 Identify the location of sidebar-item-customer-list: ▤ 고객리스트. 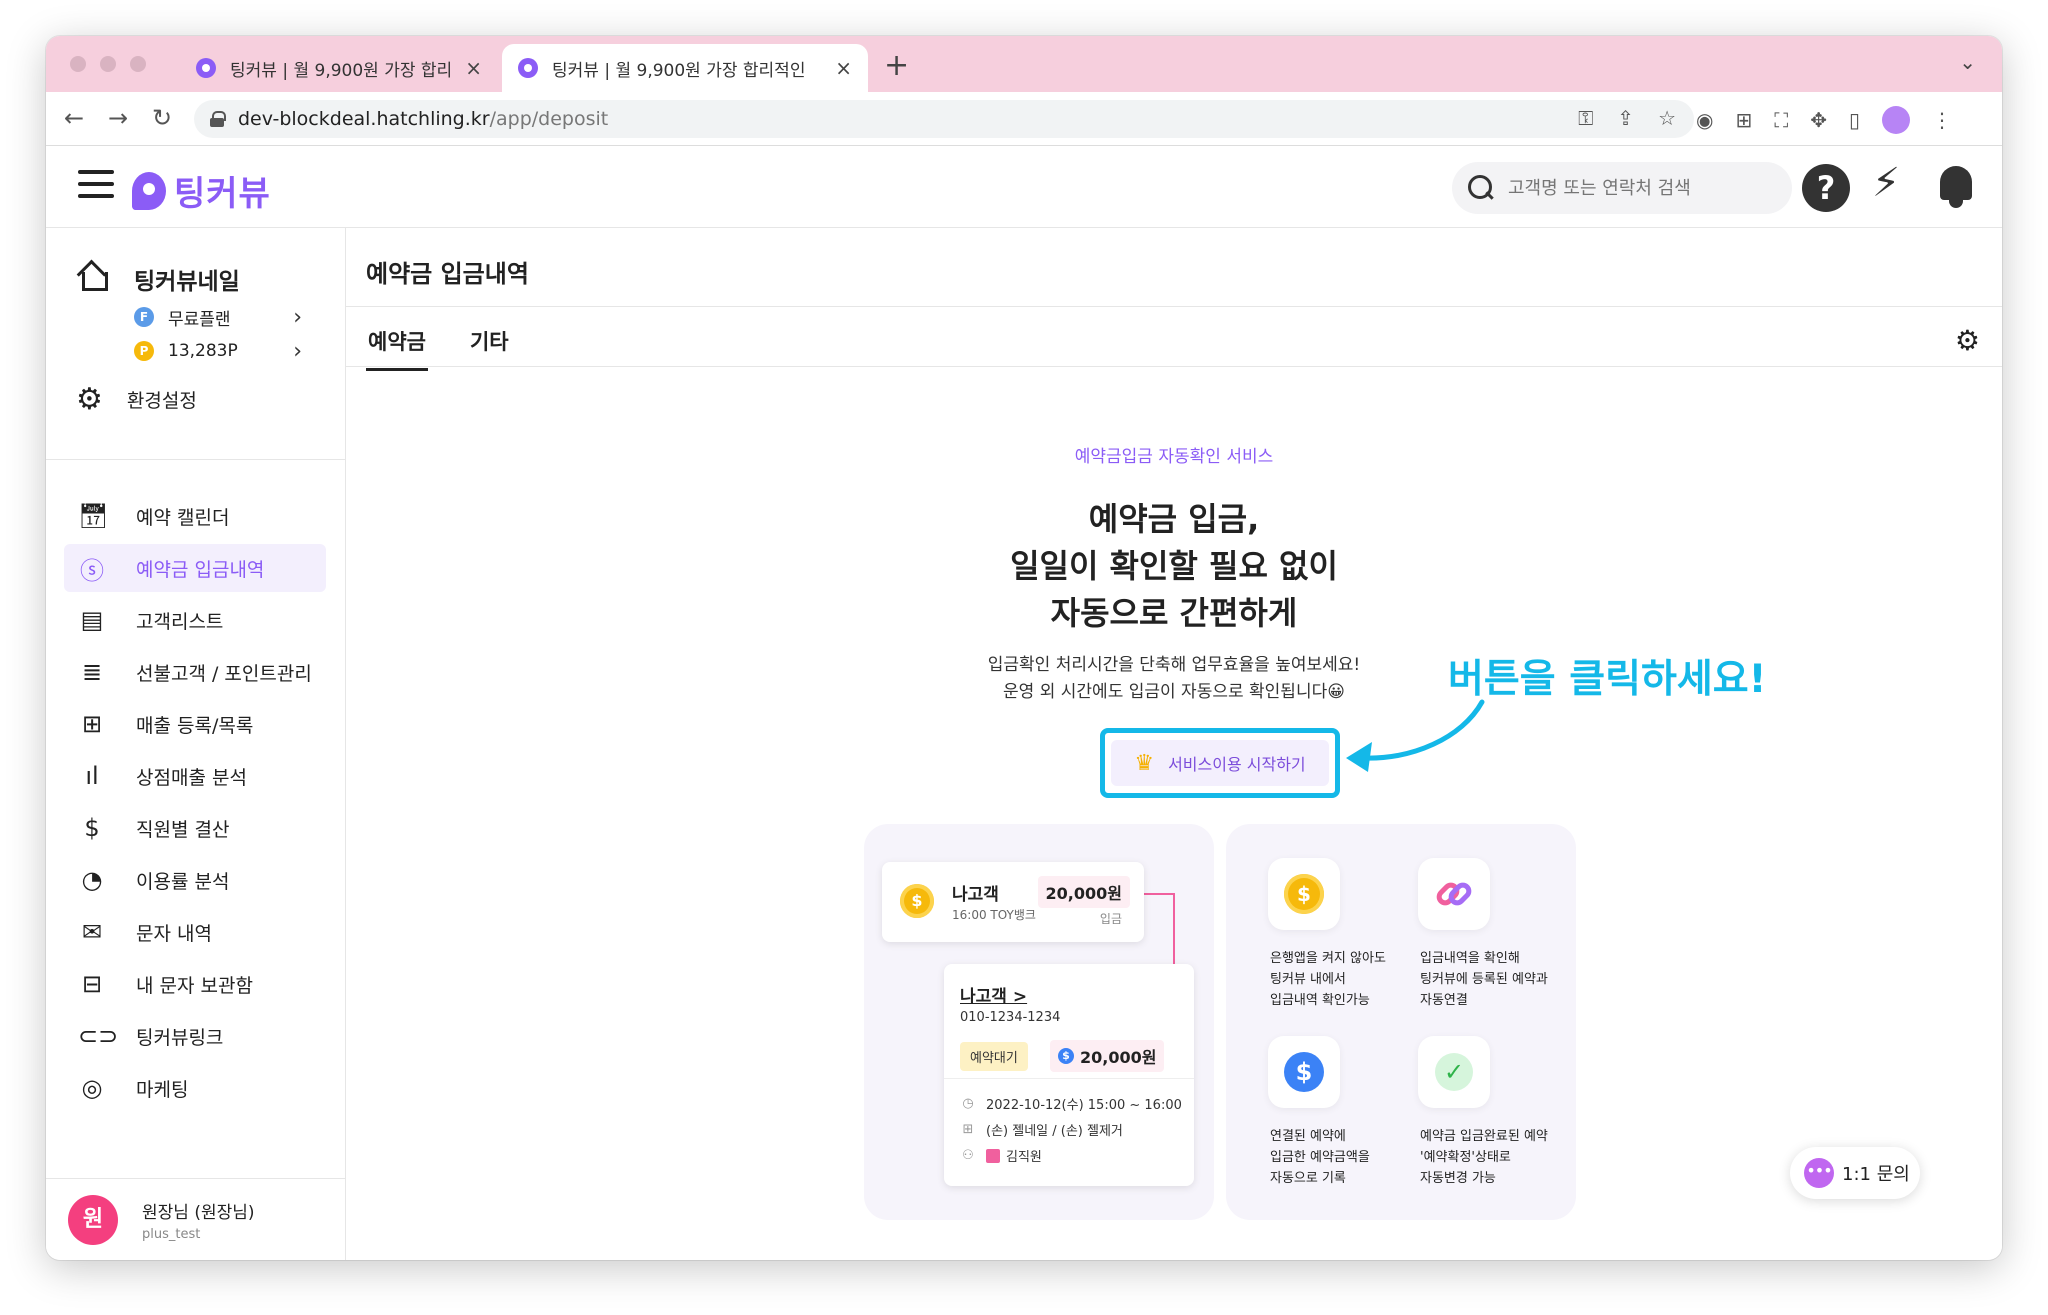
(195, 620).